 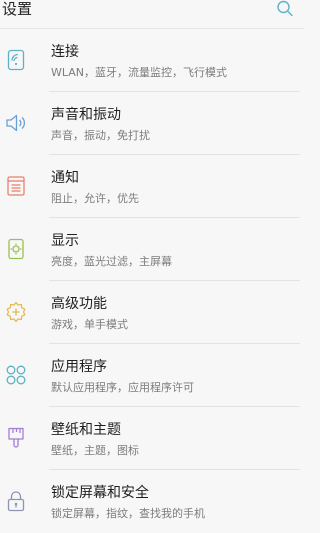 What do you see at coordinates (111, 261) in the screenshot?
I see `settings-item-subtitle: 亮度，蓝光过滤，主屏幕` at bounding box center [111, 261].